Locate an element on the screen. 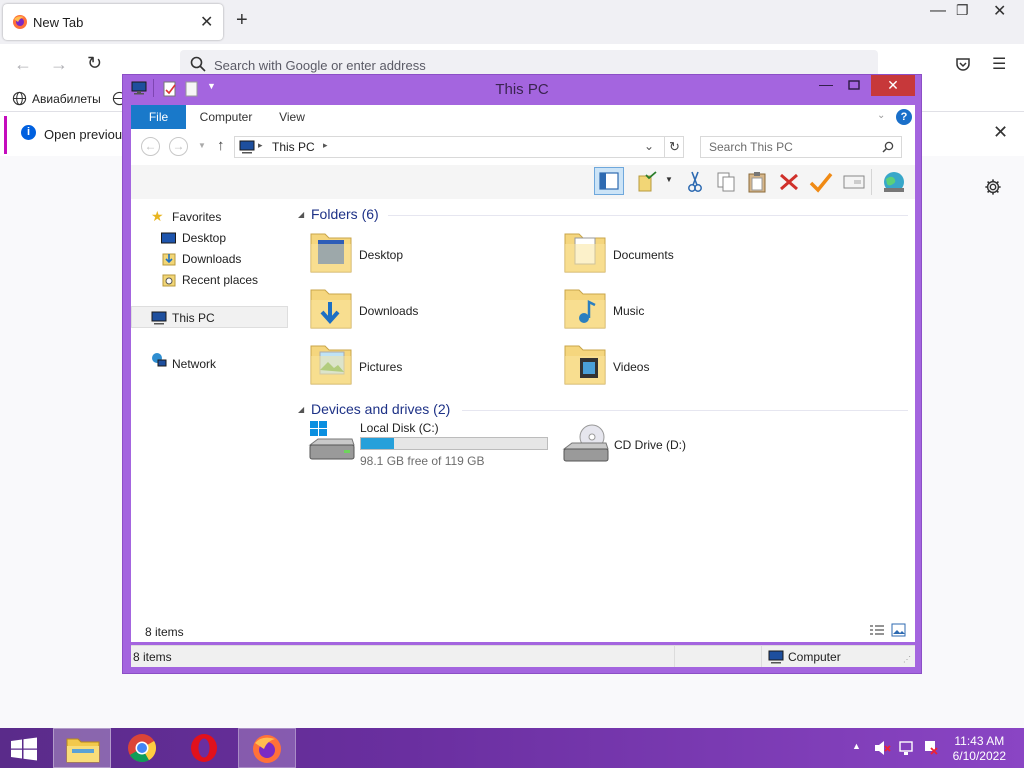 This screenshot has width=1024, height=768. folder-desktop: Desktop is located at coordinates (408, 251).